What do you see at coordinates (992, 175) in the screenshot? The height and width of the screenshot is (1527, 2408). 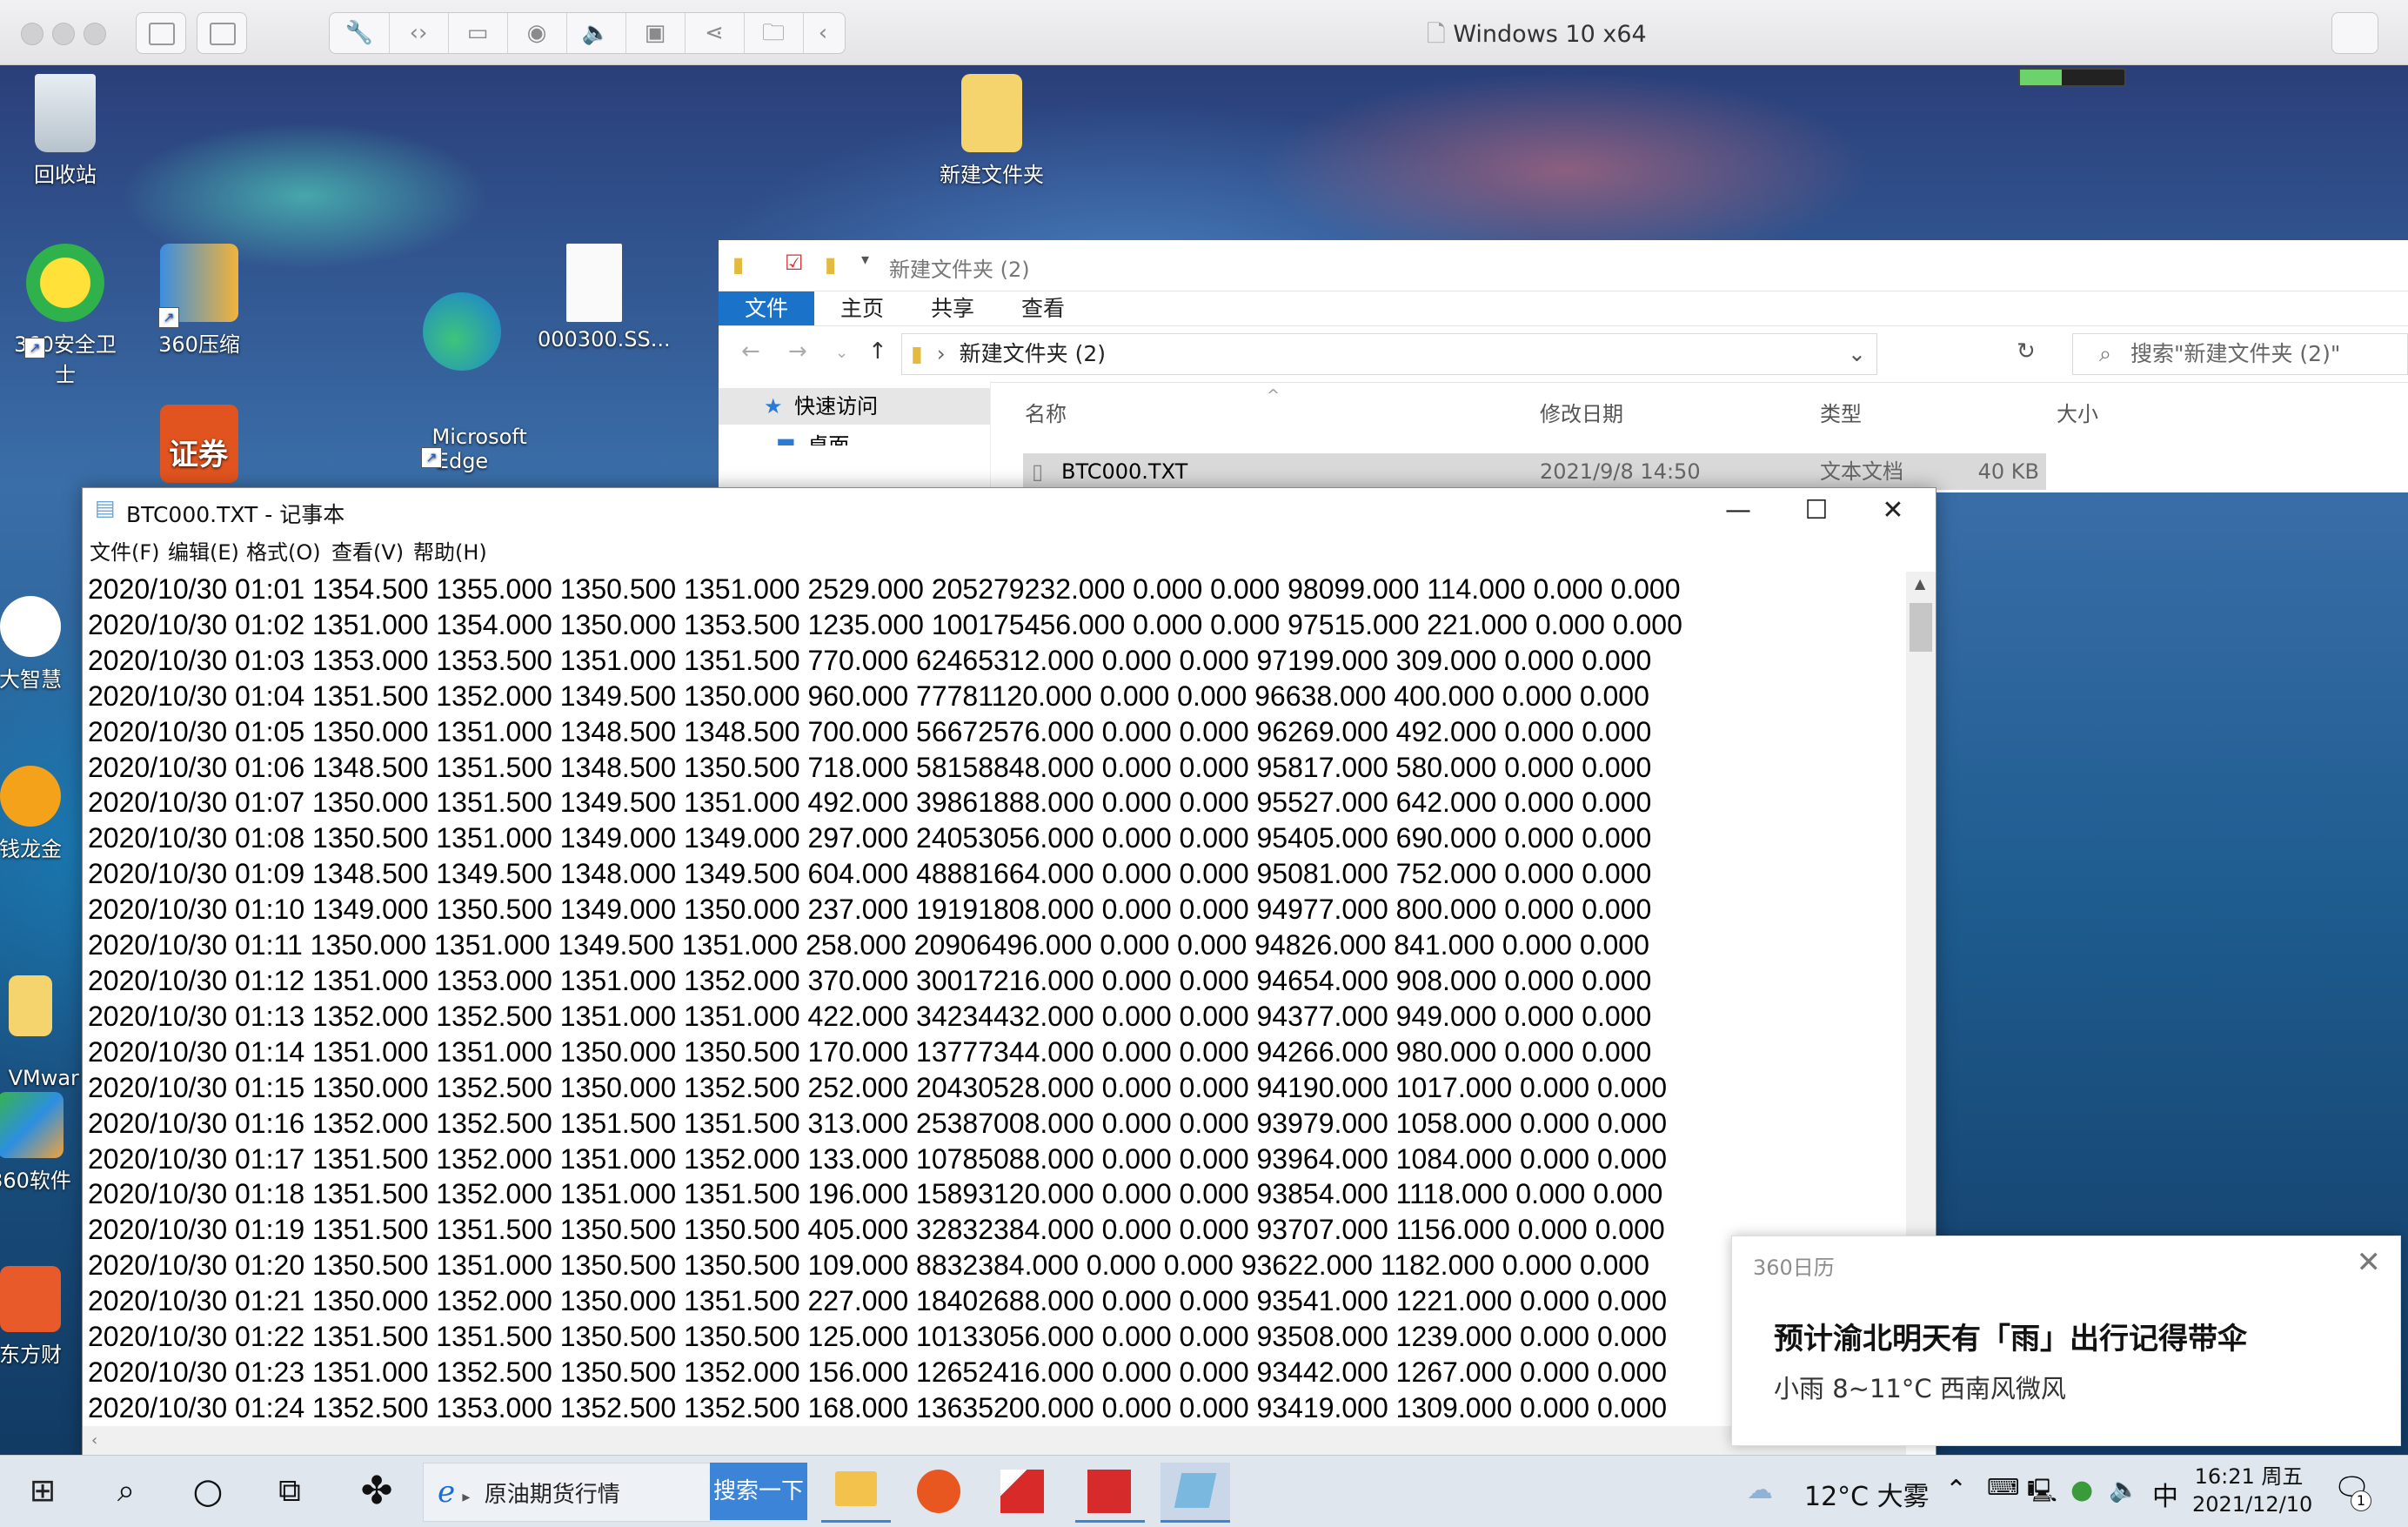 I see `icon-label: 新建文件夹` at bounding box center [992, 175].